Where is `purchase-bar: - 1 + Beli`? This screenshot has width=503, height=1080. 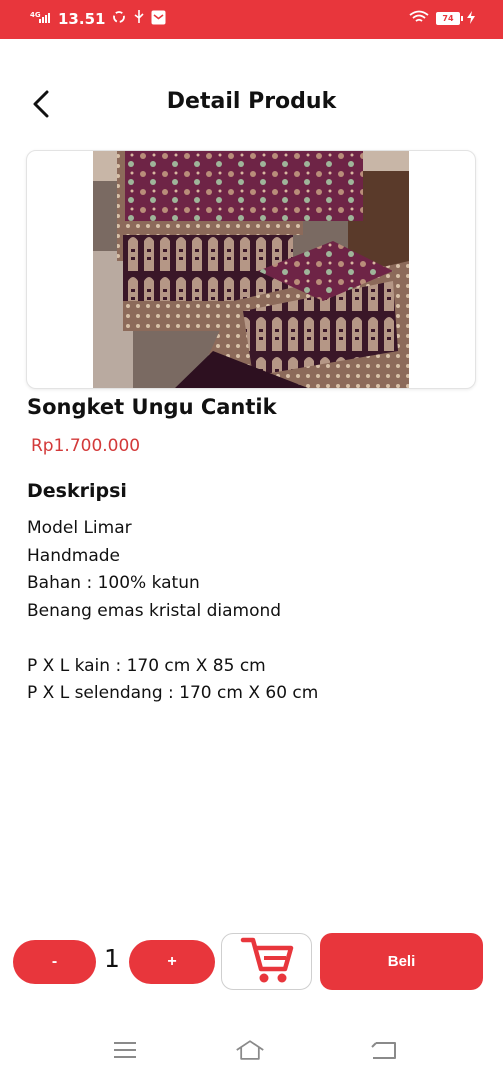
purchase-bar: - 1 + Beli is located at coordinates (251, 961).